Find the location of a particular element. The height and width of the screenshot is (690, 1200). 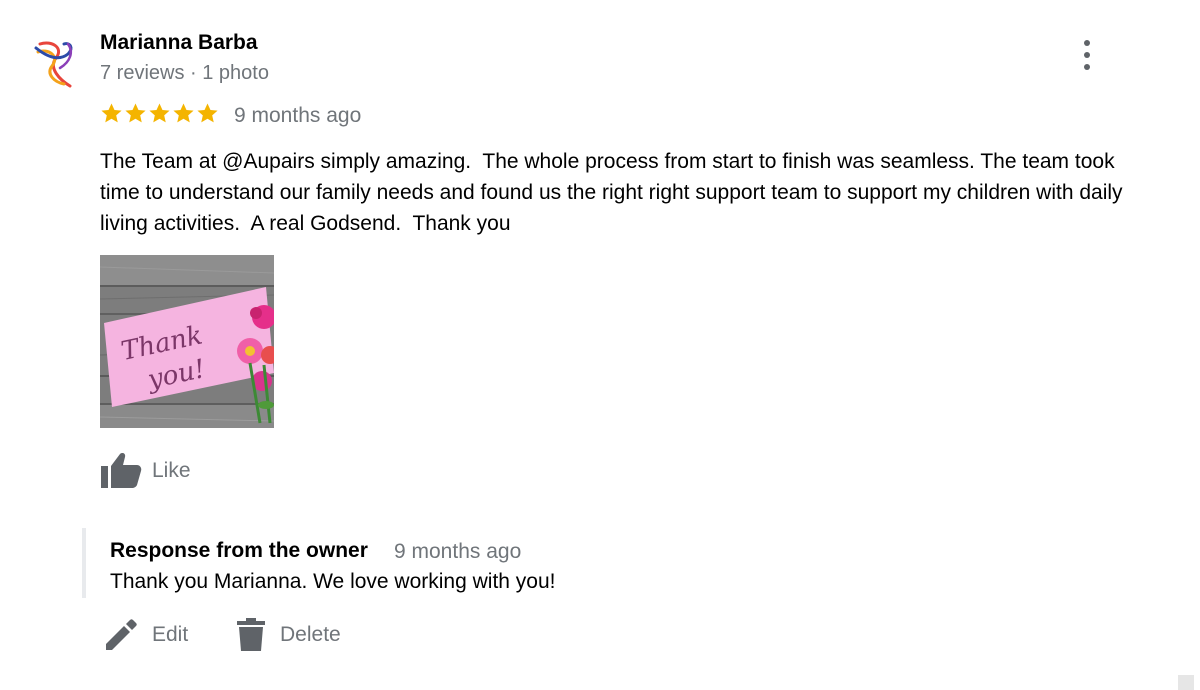

delete-button: Delete is located at coordinates (288, 635).